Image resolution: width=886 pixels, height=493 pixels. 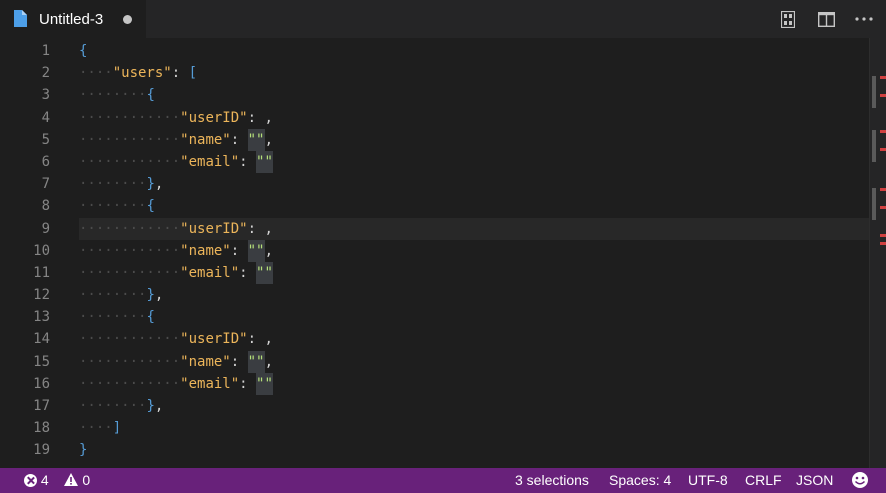 What do you see at coordinates (45, 51) in the screenshot?
I see `line-number: 1` at bounding box center [45, 51].